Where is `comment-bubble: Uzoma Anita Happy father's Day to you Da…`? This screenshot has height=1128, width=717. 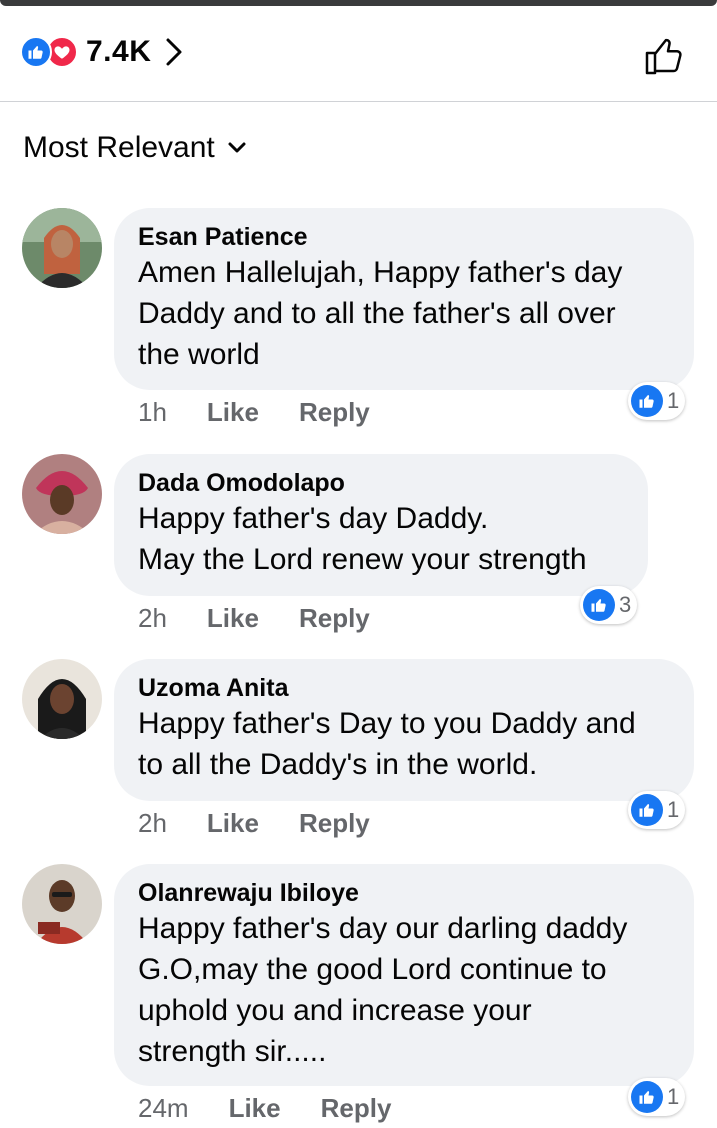 comment-bubble: Uzoma Anita Happy father's Day to you Da… is located at coordinates (404, 730).